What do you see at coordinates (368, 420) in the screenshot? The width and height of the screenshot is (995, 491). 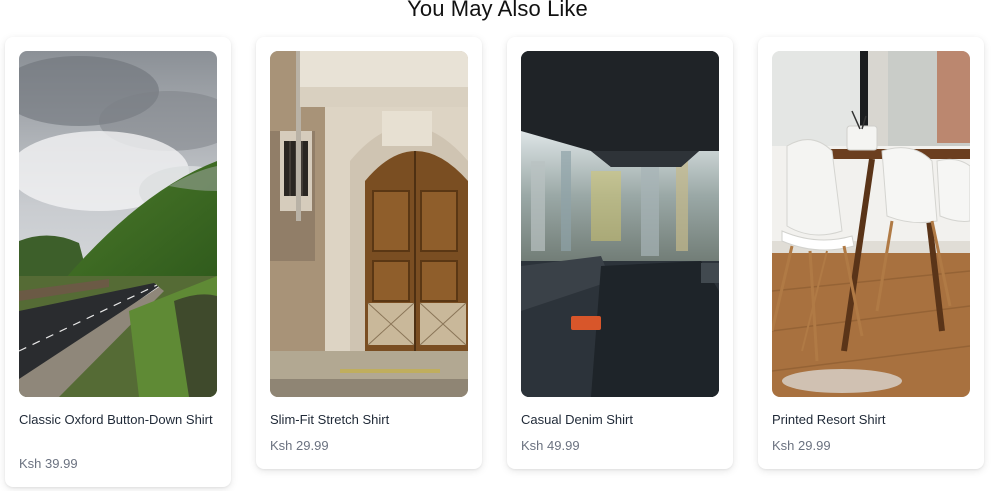 I see `product-name: Slim-Fit Stretch Shirt` at bounding box center [368, 420].